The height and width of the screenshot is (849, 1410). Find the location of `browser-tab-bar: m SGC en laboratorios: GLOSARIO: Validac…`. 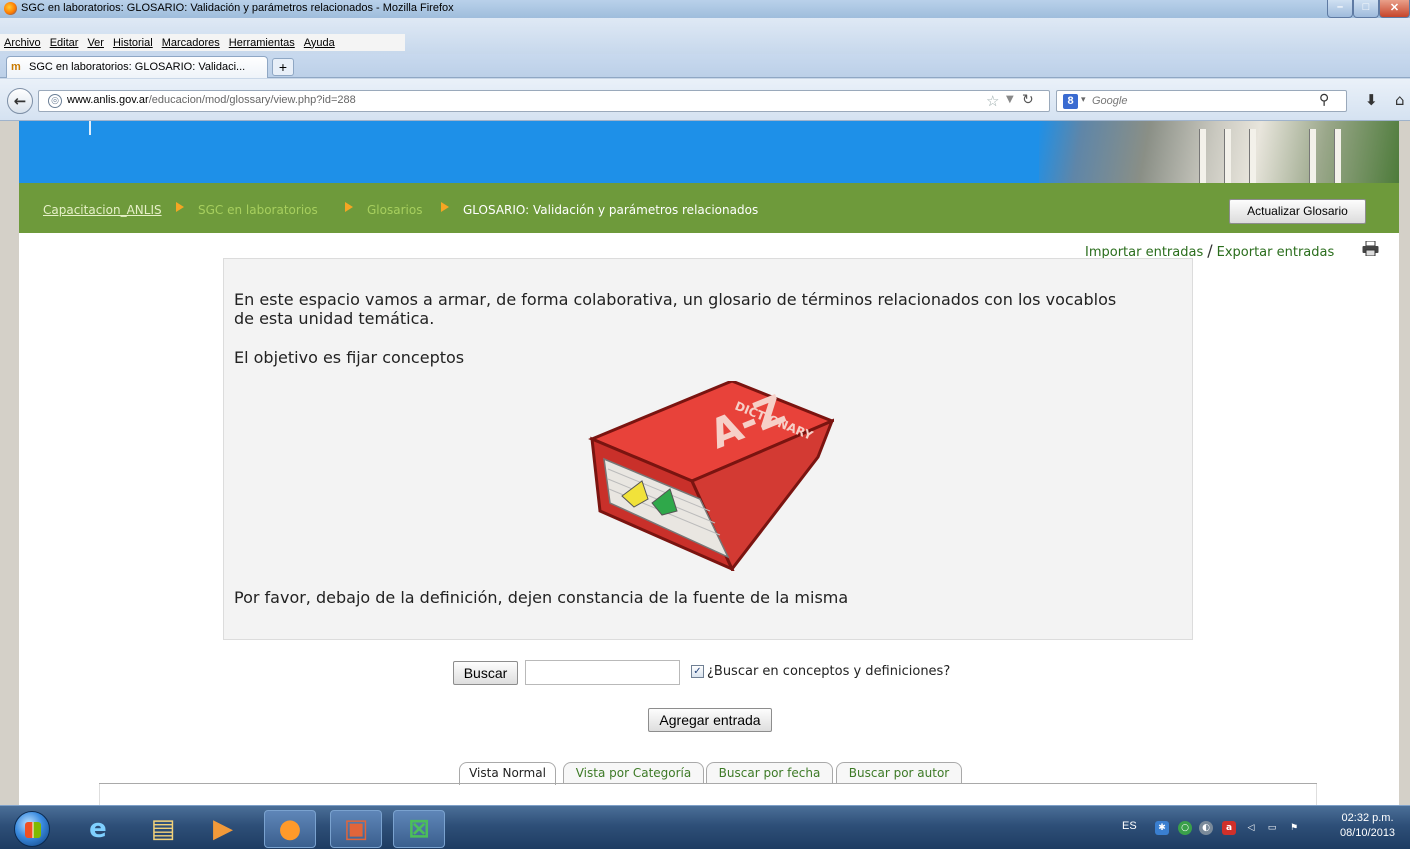

browser-tab-bar: m SGC en laboratorios: GLOSARIO: Validac… is located at coordinates (705, 66).